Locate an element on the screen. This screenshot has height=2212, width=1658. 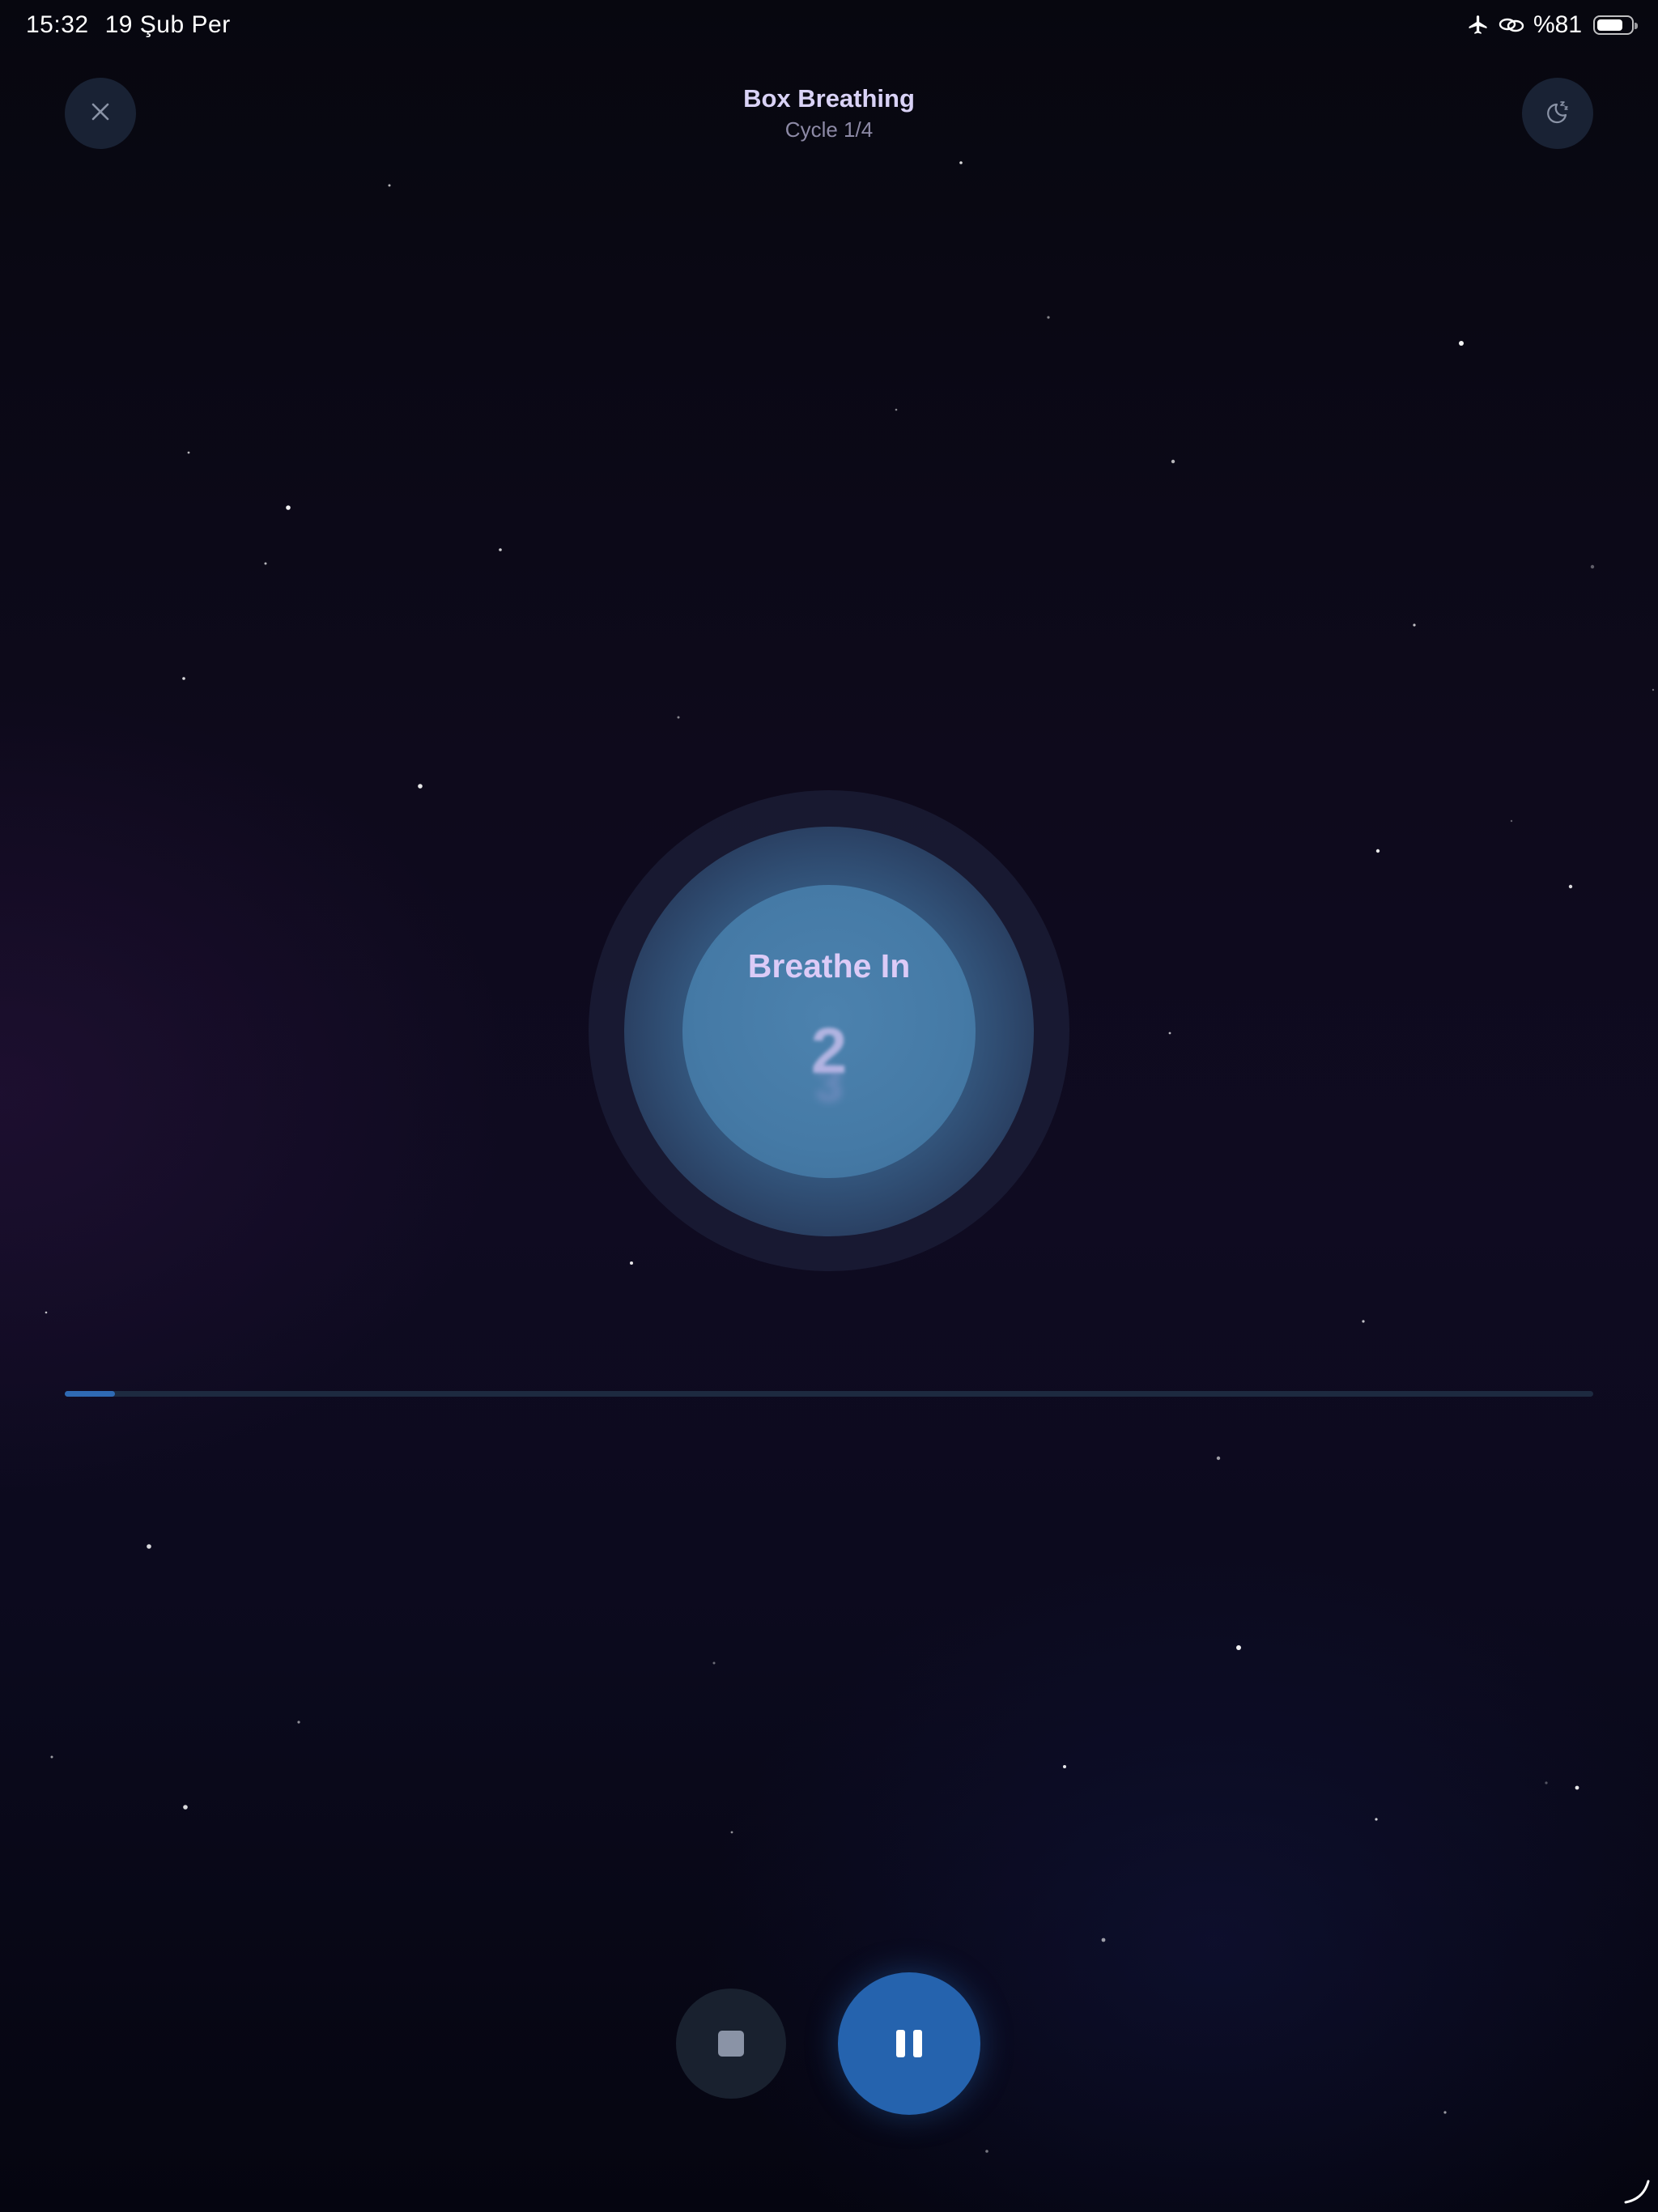
moon-zzz-icon is located at coordinates (1557, 114).